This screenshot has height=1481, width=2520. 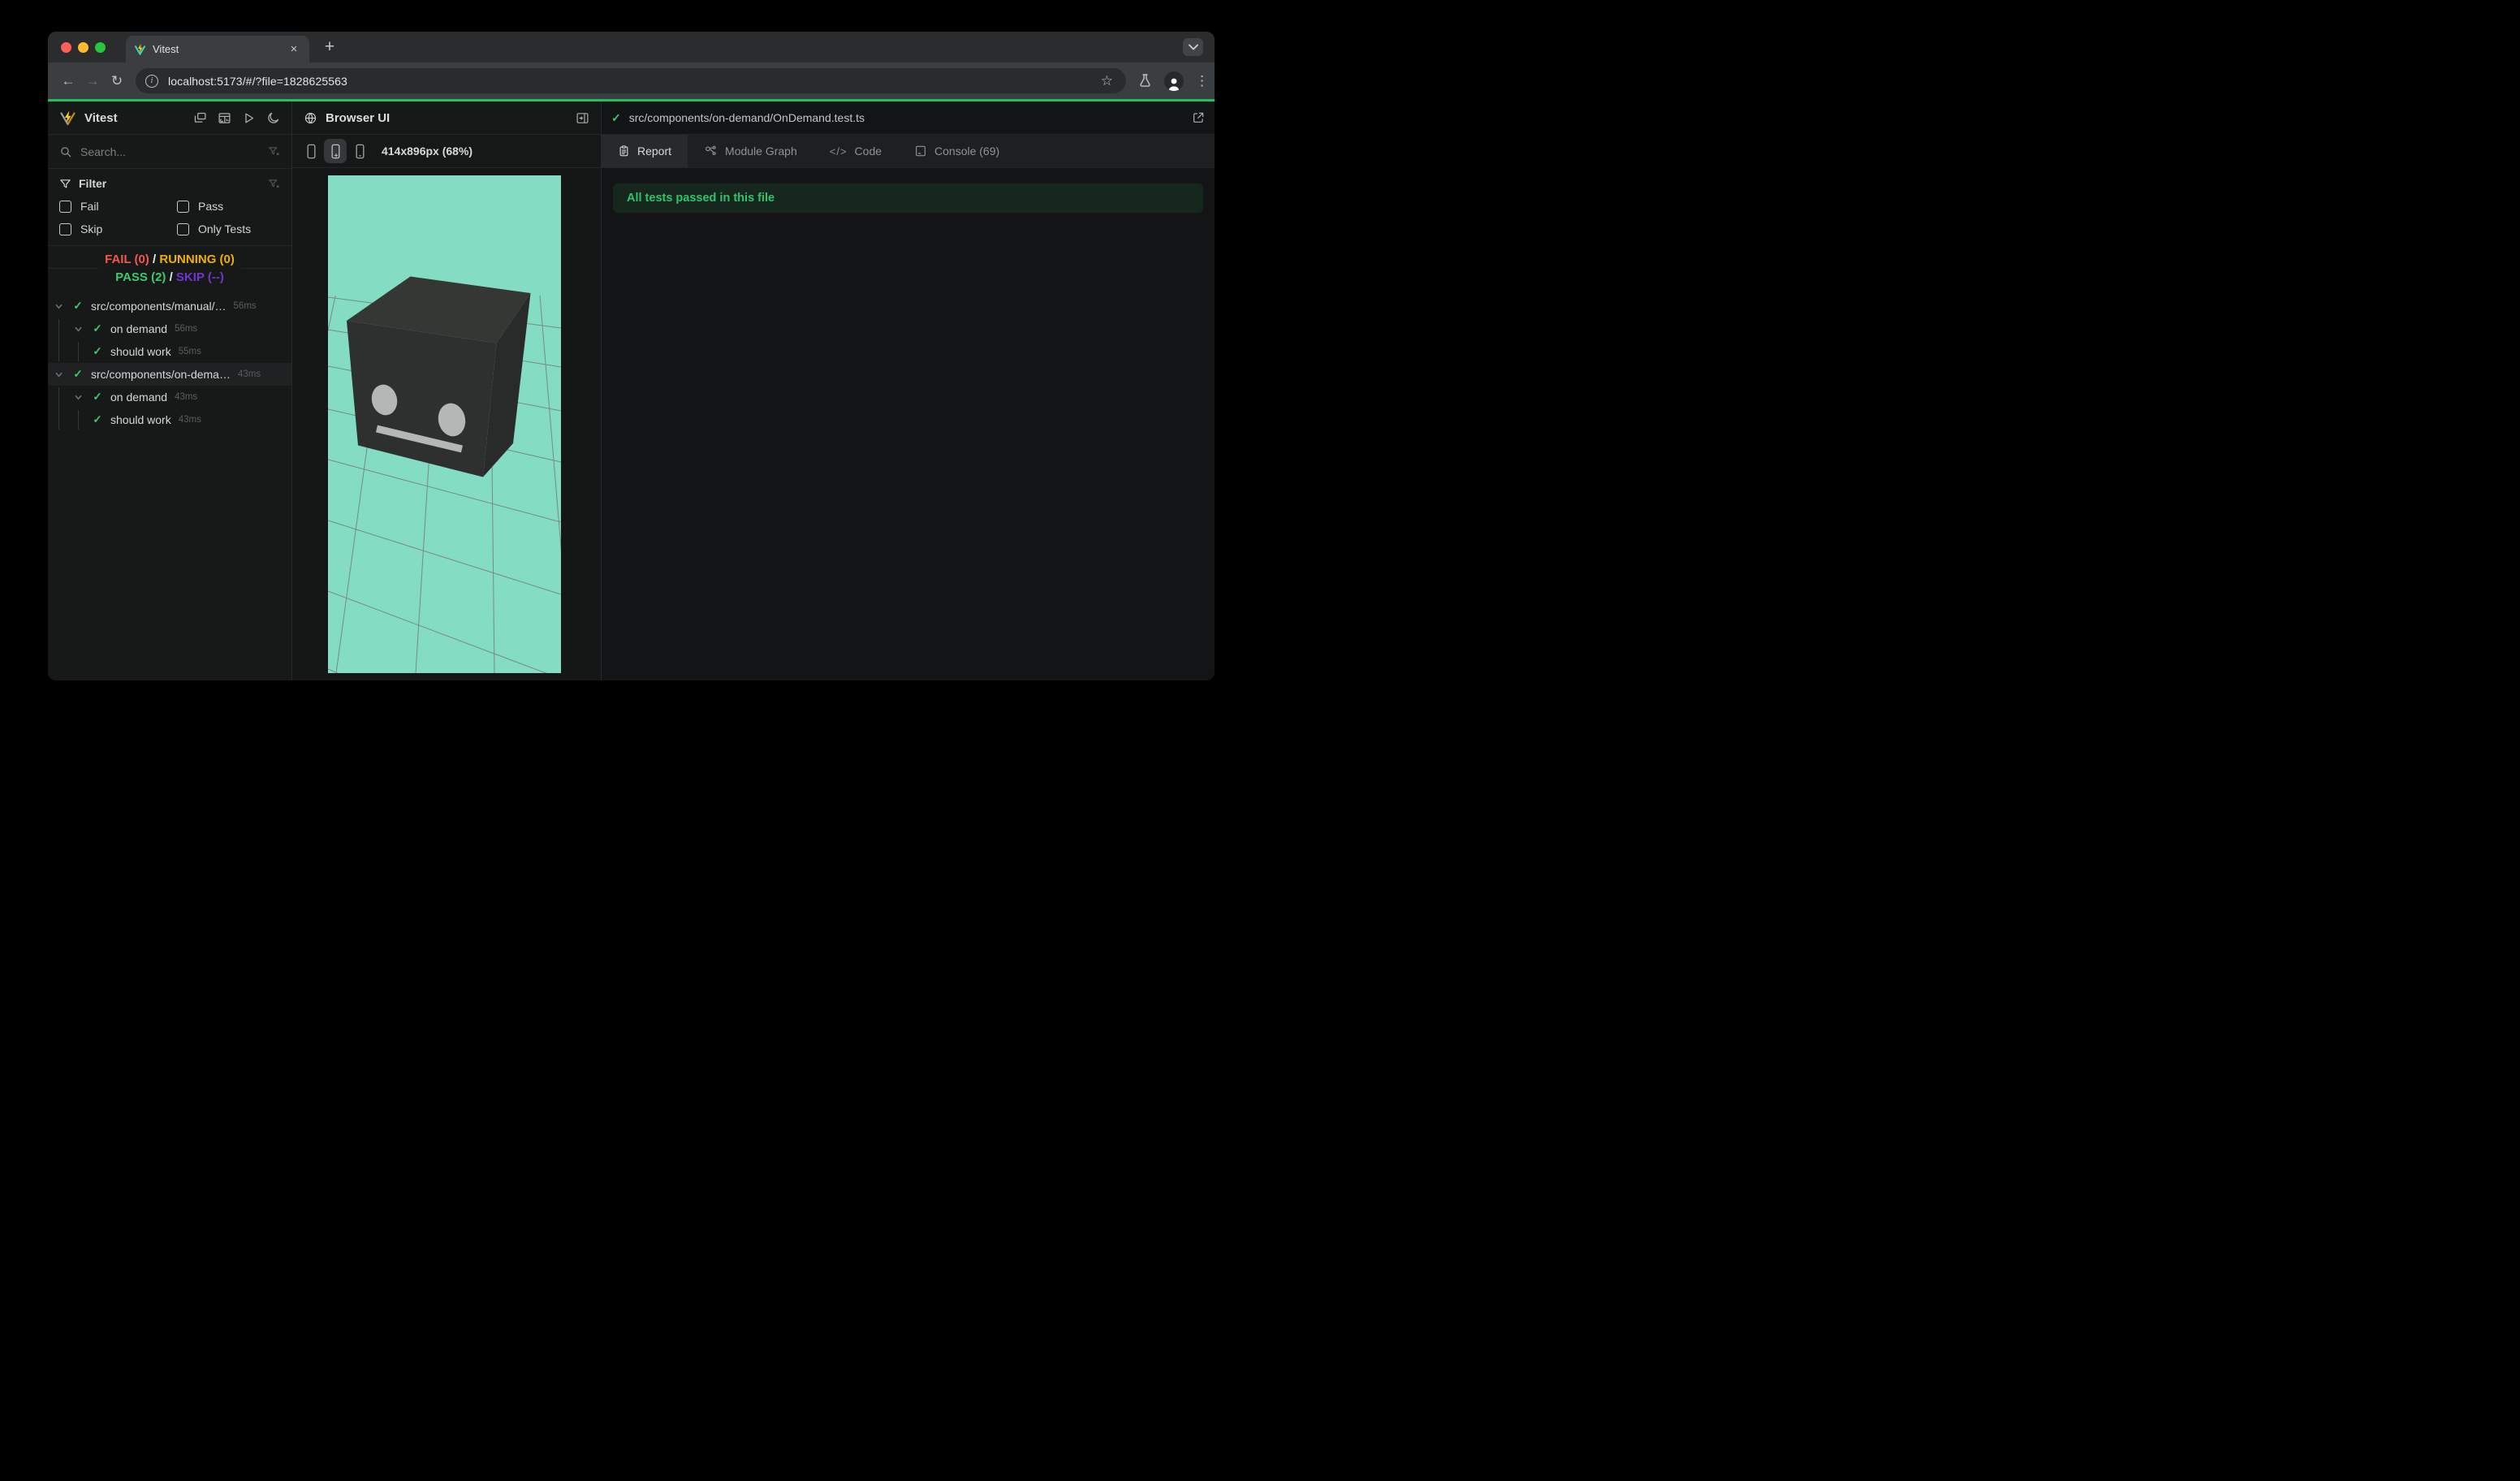 I want to click on tree-row-suite: ✓ on demand 56ms, so click(x=169, y=329).